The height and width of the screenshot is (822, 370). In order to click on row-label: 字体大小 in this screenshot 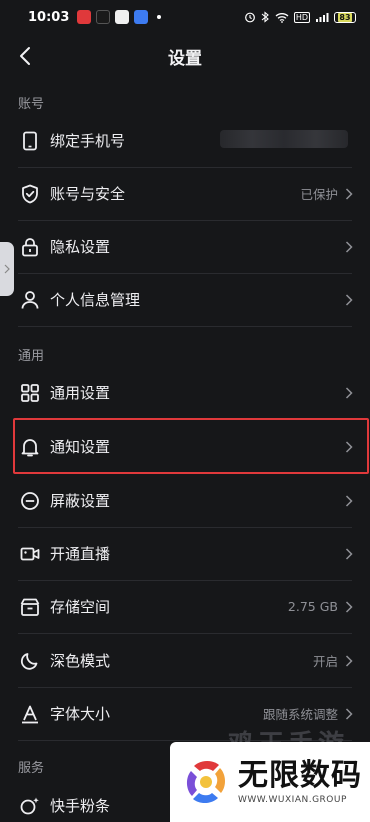, I will do `click(80, 714)`.